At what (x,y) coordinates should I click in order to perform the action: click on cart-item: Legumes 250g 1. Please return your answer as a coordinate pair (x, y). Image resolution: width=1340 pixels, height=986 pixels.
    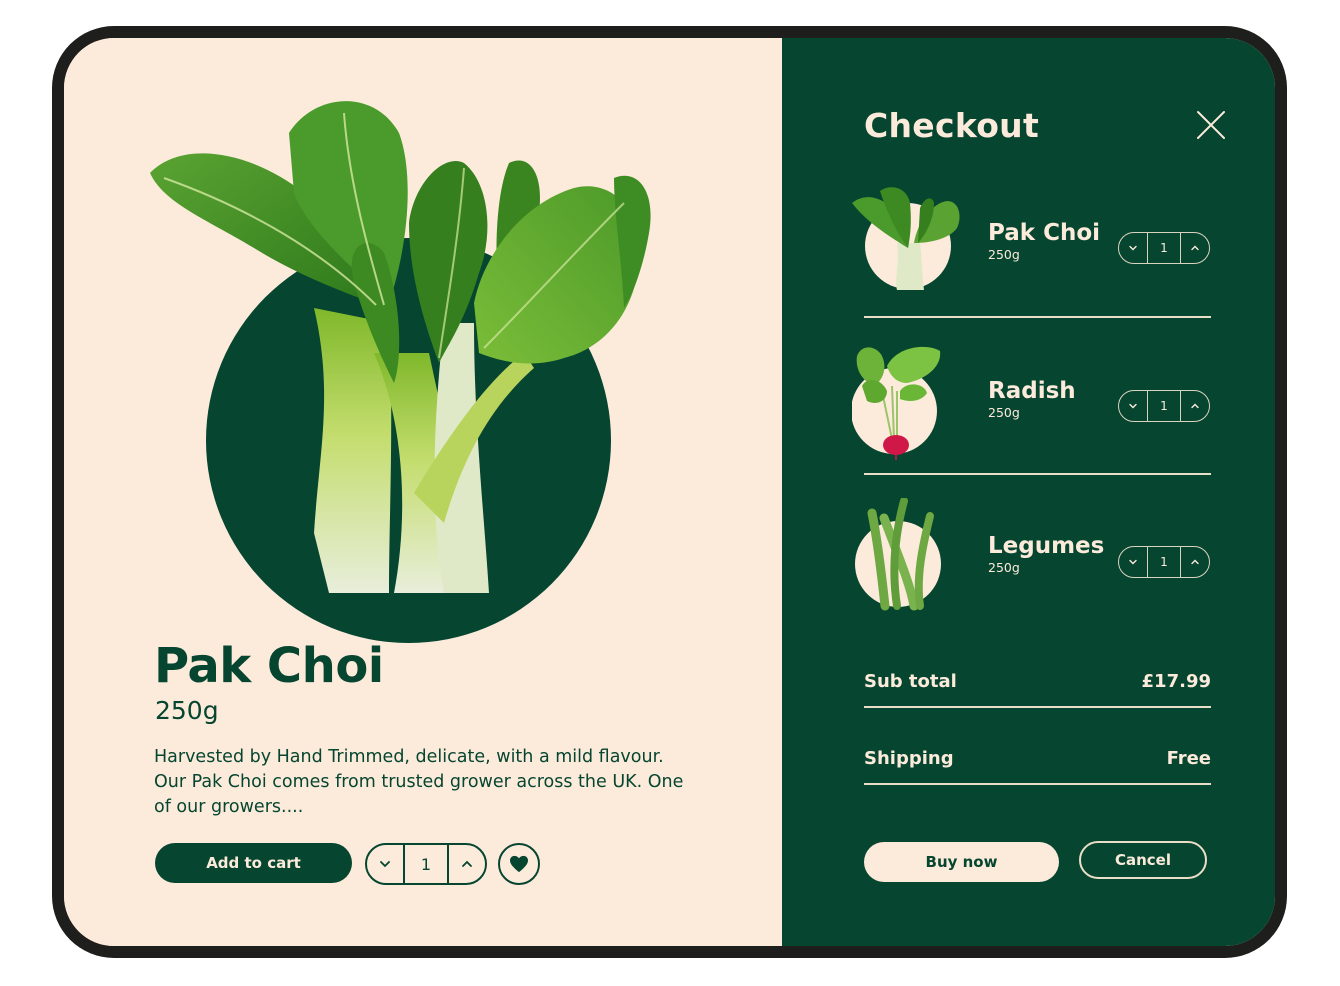
    Looking at the image, I should click on (1032, 558).